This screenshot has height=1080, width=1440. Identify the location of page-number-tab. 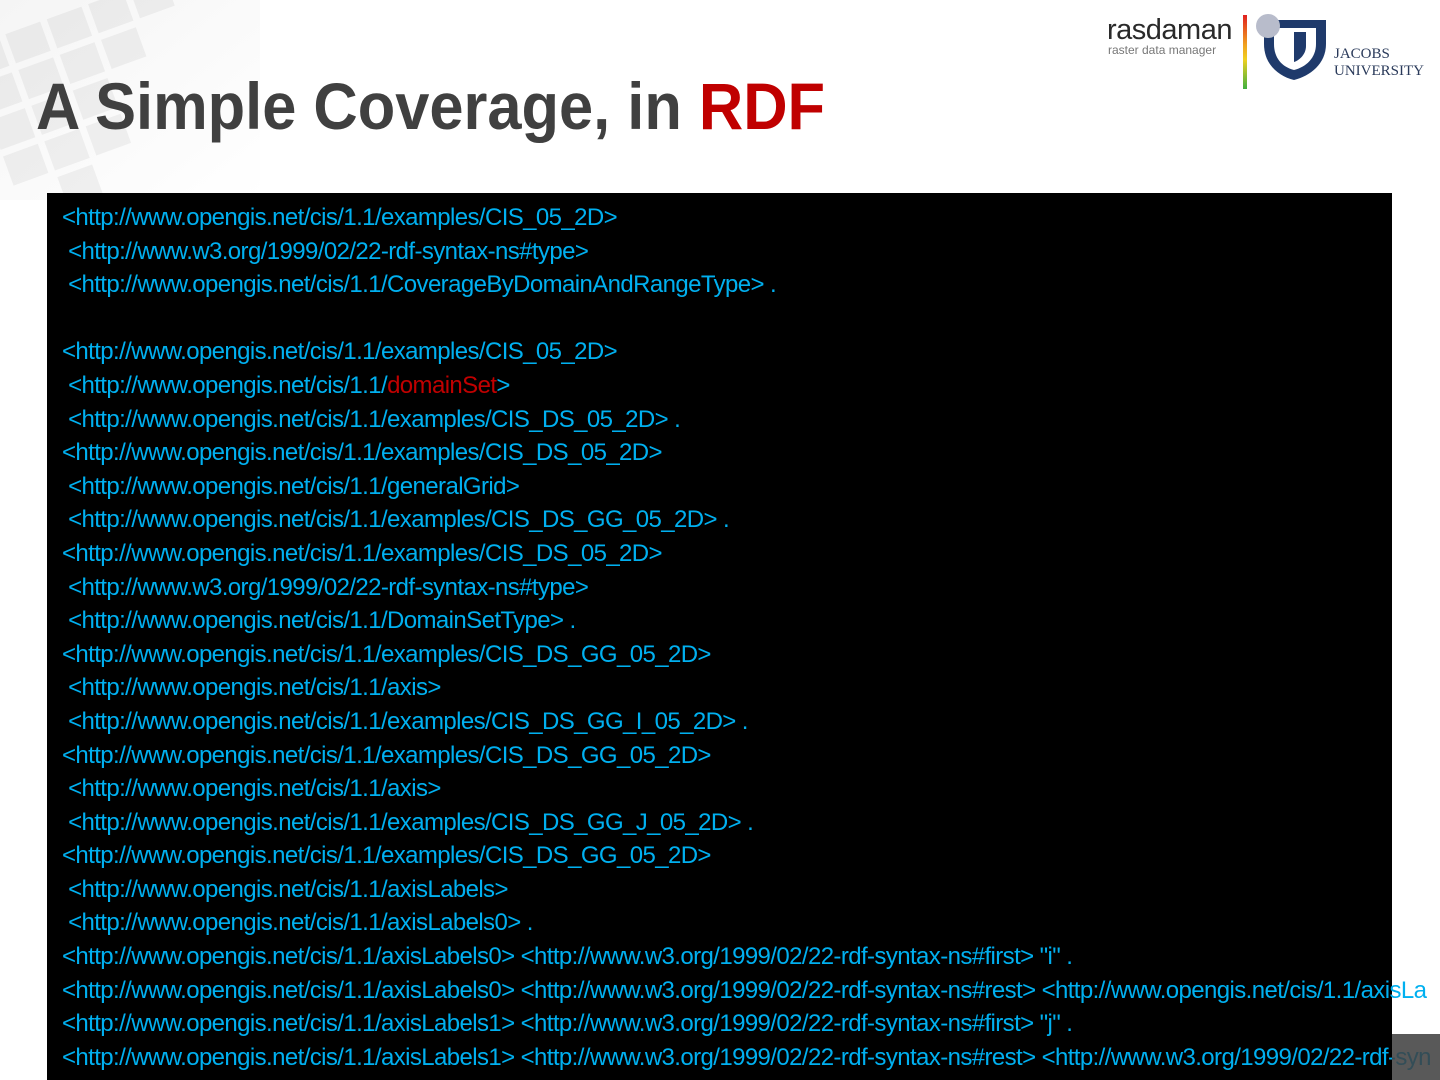
(1416, 1057).